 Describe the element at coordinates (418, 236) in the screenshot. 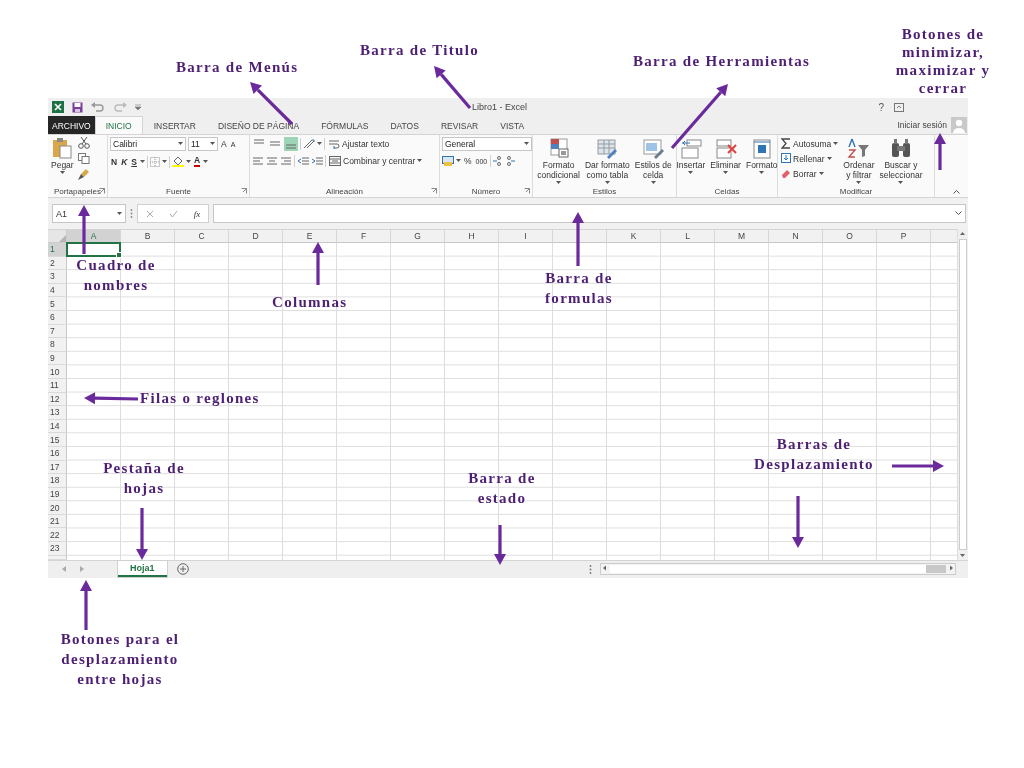

I see `column-header: G` at that location.